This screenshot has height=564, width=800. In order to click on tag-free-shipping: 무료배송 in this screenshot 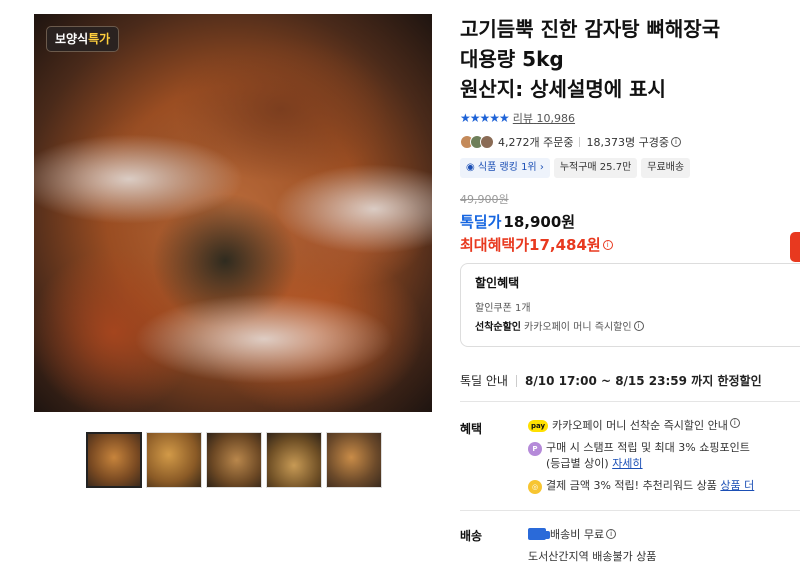, I will do `click(666, 168)`.